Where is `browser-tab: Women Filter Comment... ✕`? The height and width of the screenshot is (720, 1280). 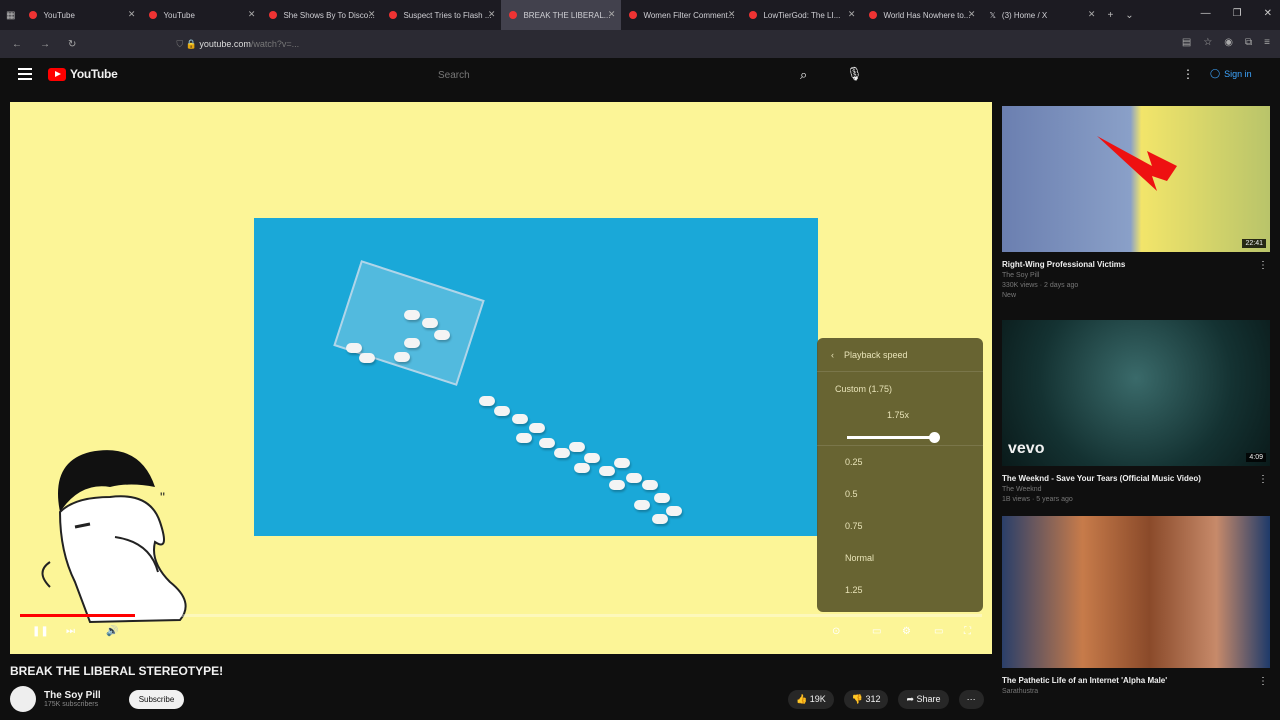
browser-tab: Women Filter Comment... ✕ is located at coordinates (681, 15).